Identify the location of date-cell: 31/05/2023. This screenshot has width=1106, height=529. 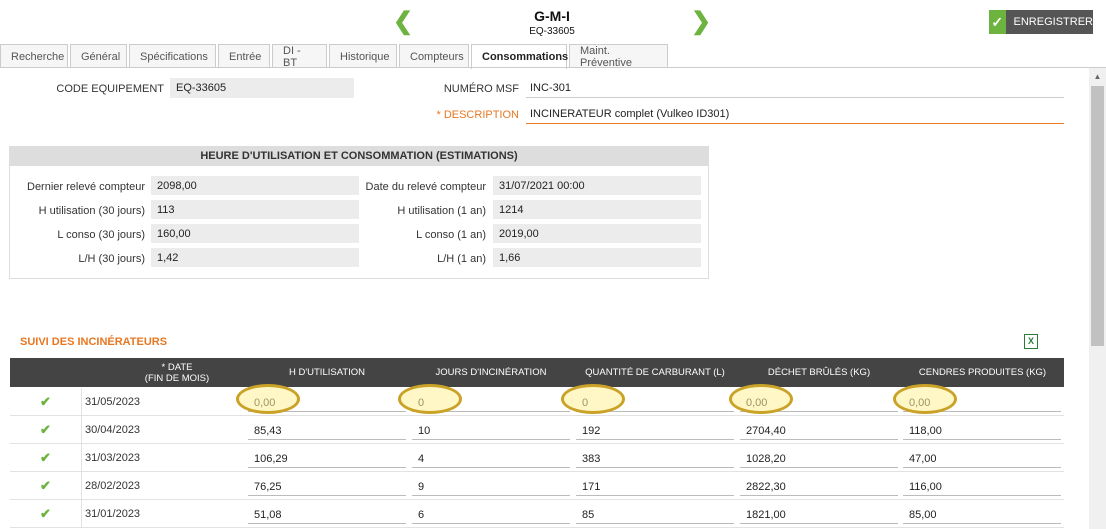
(112, 402).